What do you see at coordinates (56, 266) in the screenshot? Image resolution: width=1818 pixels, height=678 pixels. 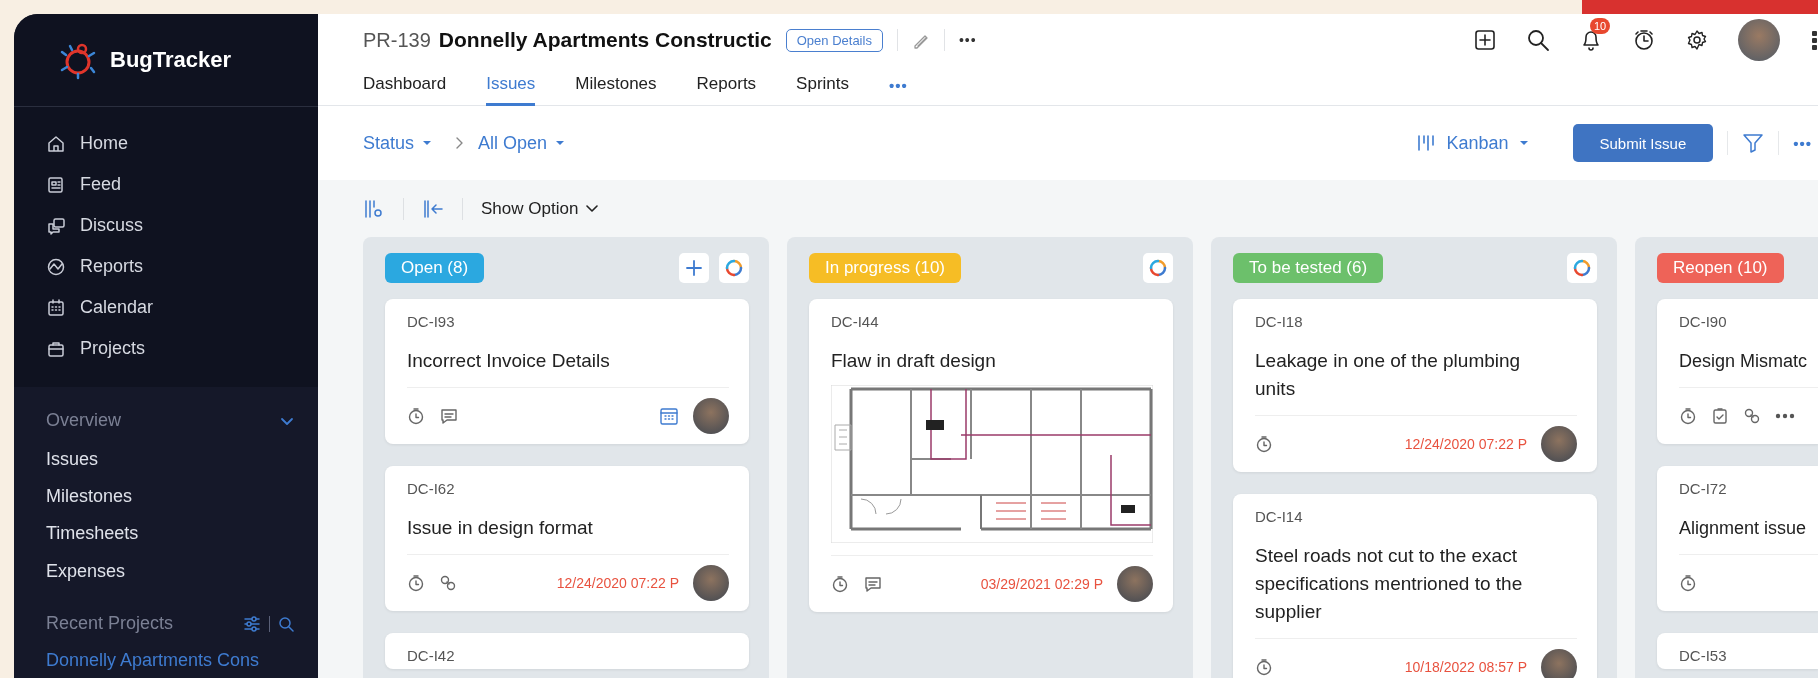 I see `chart-circle-icon` at bounding box center [56, 266].